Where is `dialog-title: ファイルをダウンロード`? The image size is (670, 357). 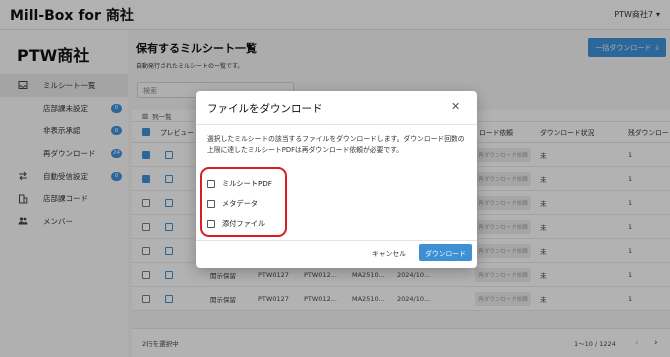 dialog-title: ファイルをダウンロード is located at coordinates (265, 109).